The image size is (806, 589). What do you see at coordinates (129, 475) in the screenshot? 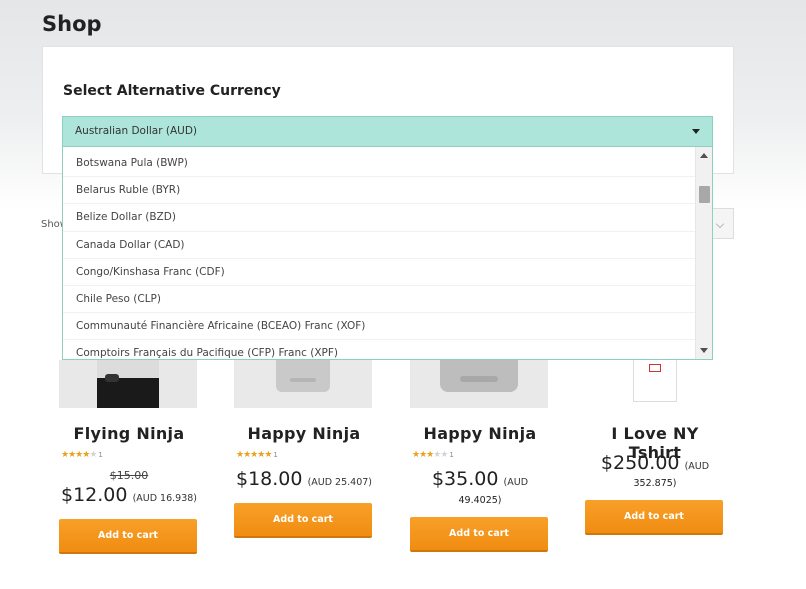
I see `regular-price: $15.00` at bounding box center [129, 475].